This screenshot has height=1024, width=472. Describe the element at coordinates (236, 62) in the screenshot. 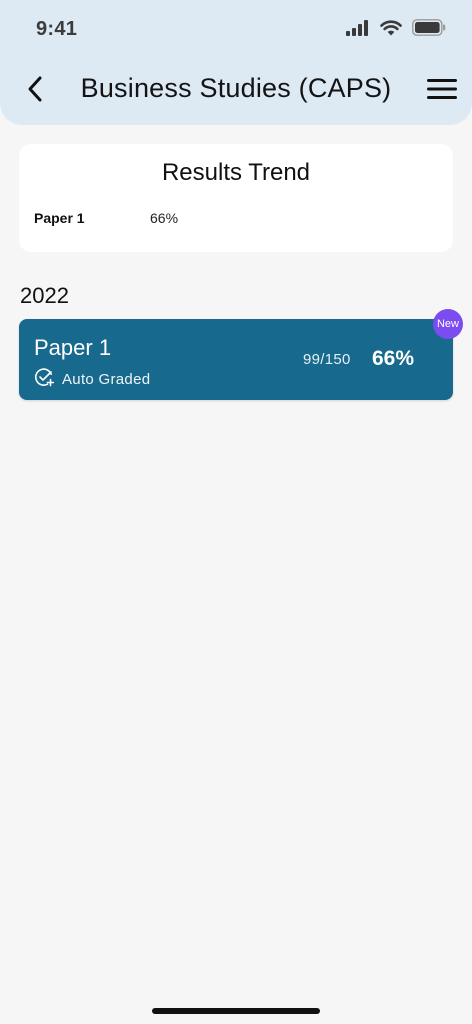

I see `app-header: 9:41 Business Studies (CAPS)` at that location.